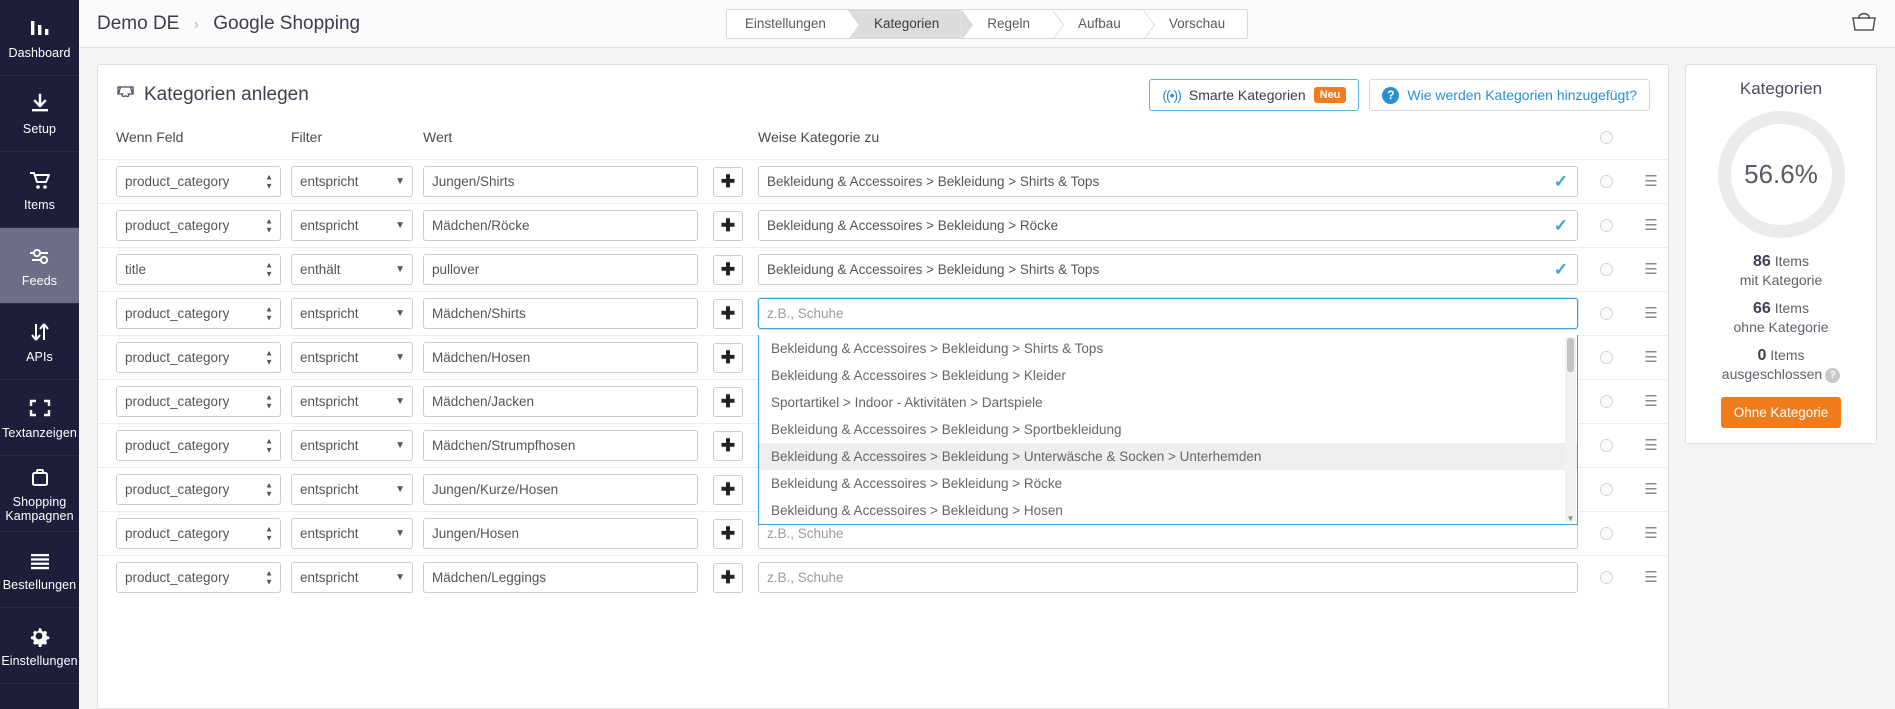  What do you see at coordinates (1864, 23) in the screenshot?
I see `google-shopping-bag-icon` at bounding box center [1864, 23].